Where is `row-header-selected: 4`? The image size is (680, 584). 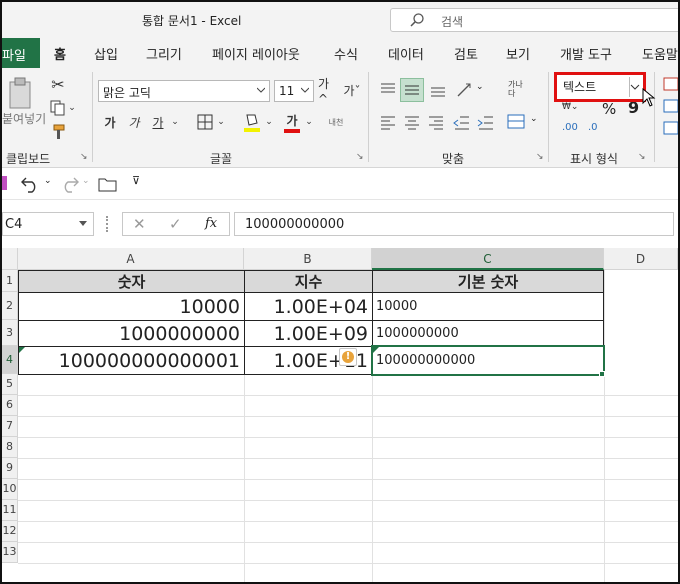 row-header-selected: 4 is located at coordinates (10, 360).